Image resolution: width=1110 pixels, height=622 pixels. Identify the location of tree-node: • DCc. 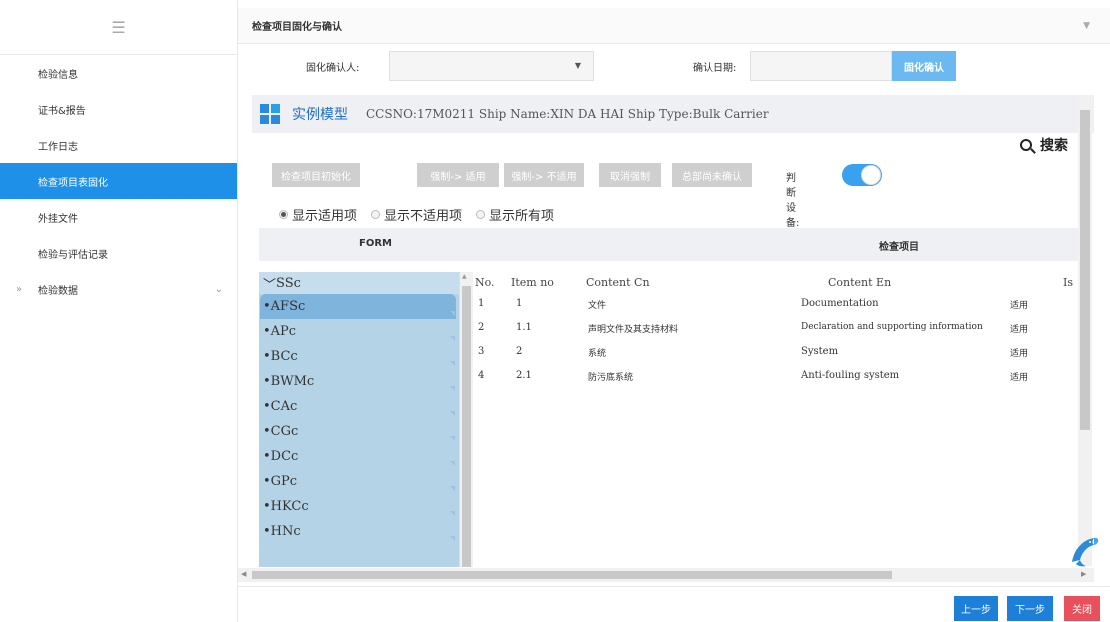
(358, 456).